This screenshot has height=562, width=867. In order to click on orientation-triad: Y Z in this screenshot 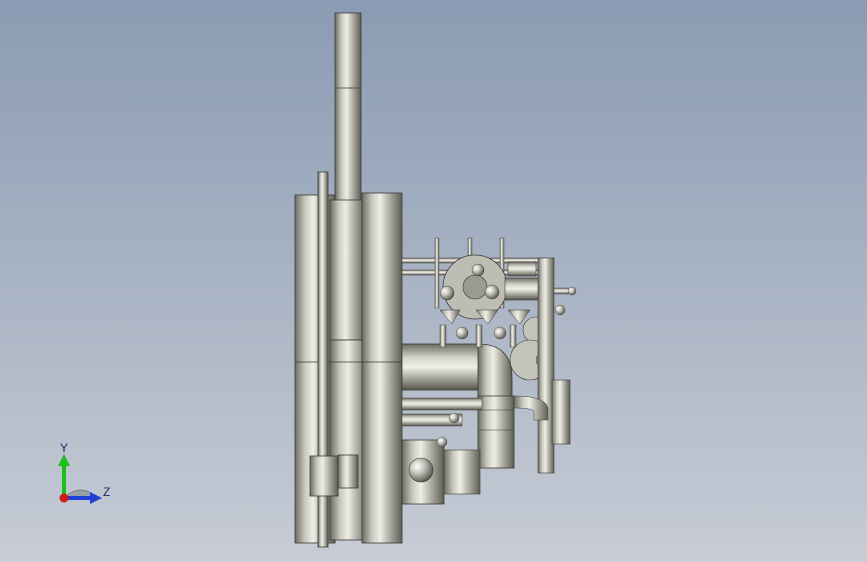, I will do `click(85, 475)`.